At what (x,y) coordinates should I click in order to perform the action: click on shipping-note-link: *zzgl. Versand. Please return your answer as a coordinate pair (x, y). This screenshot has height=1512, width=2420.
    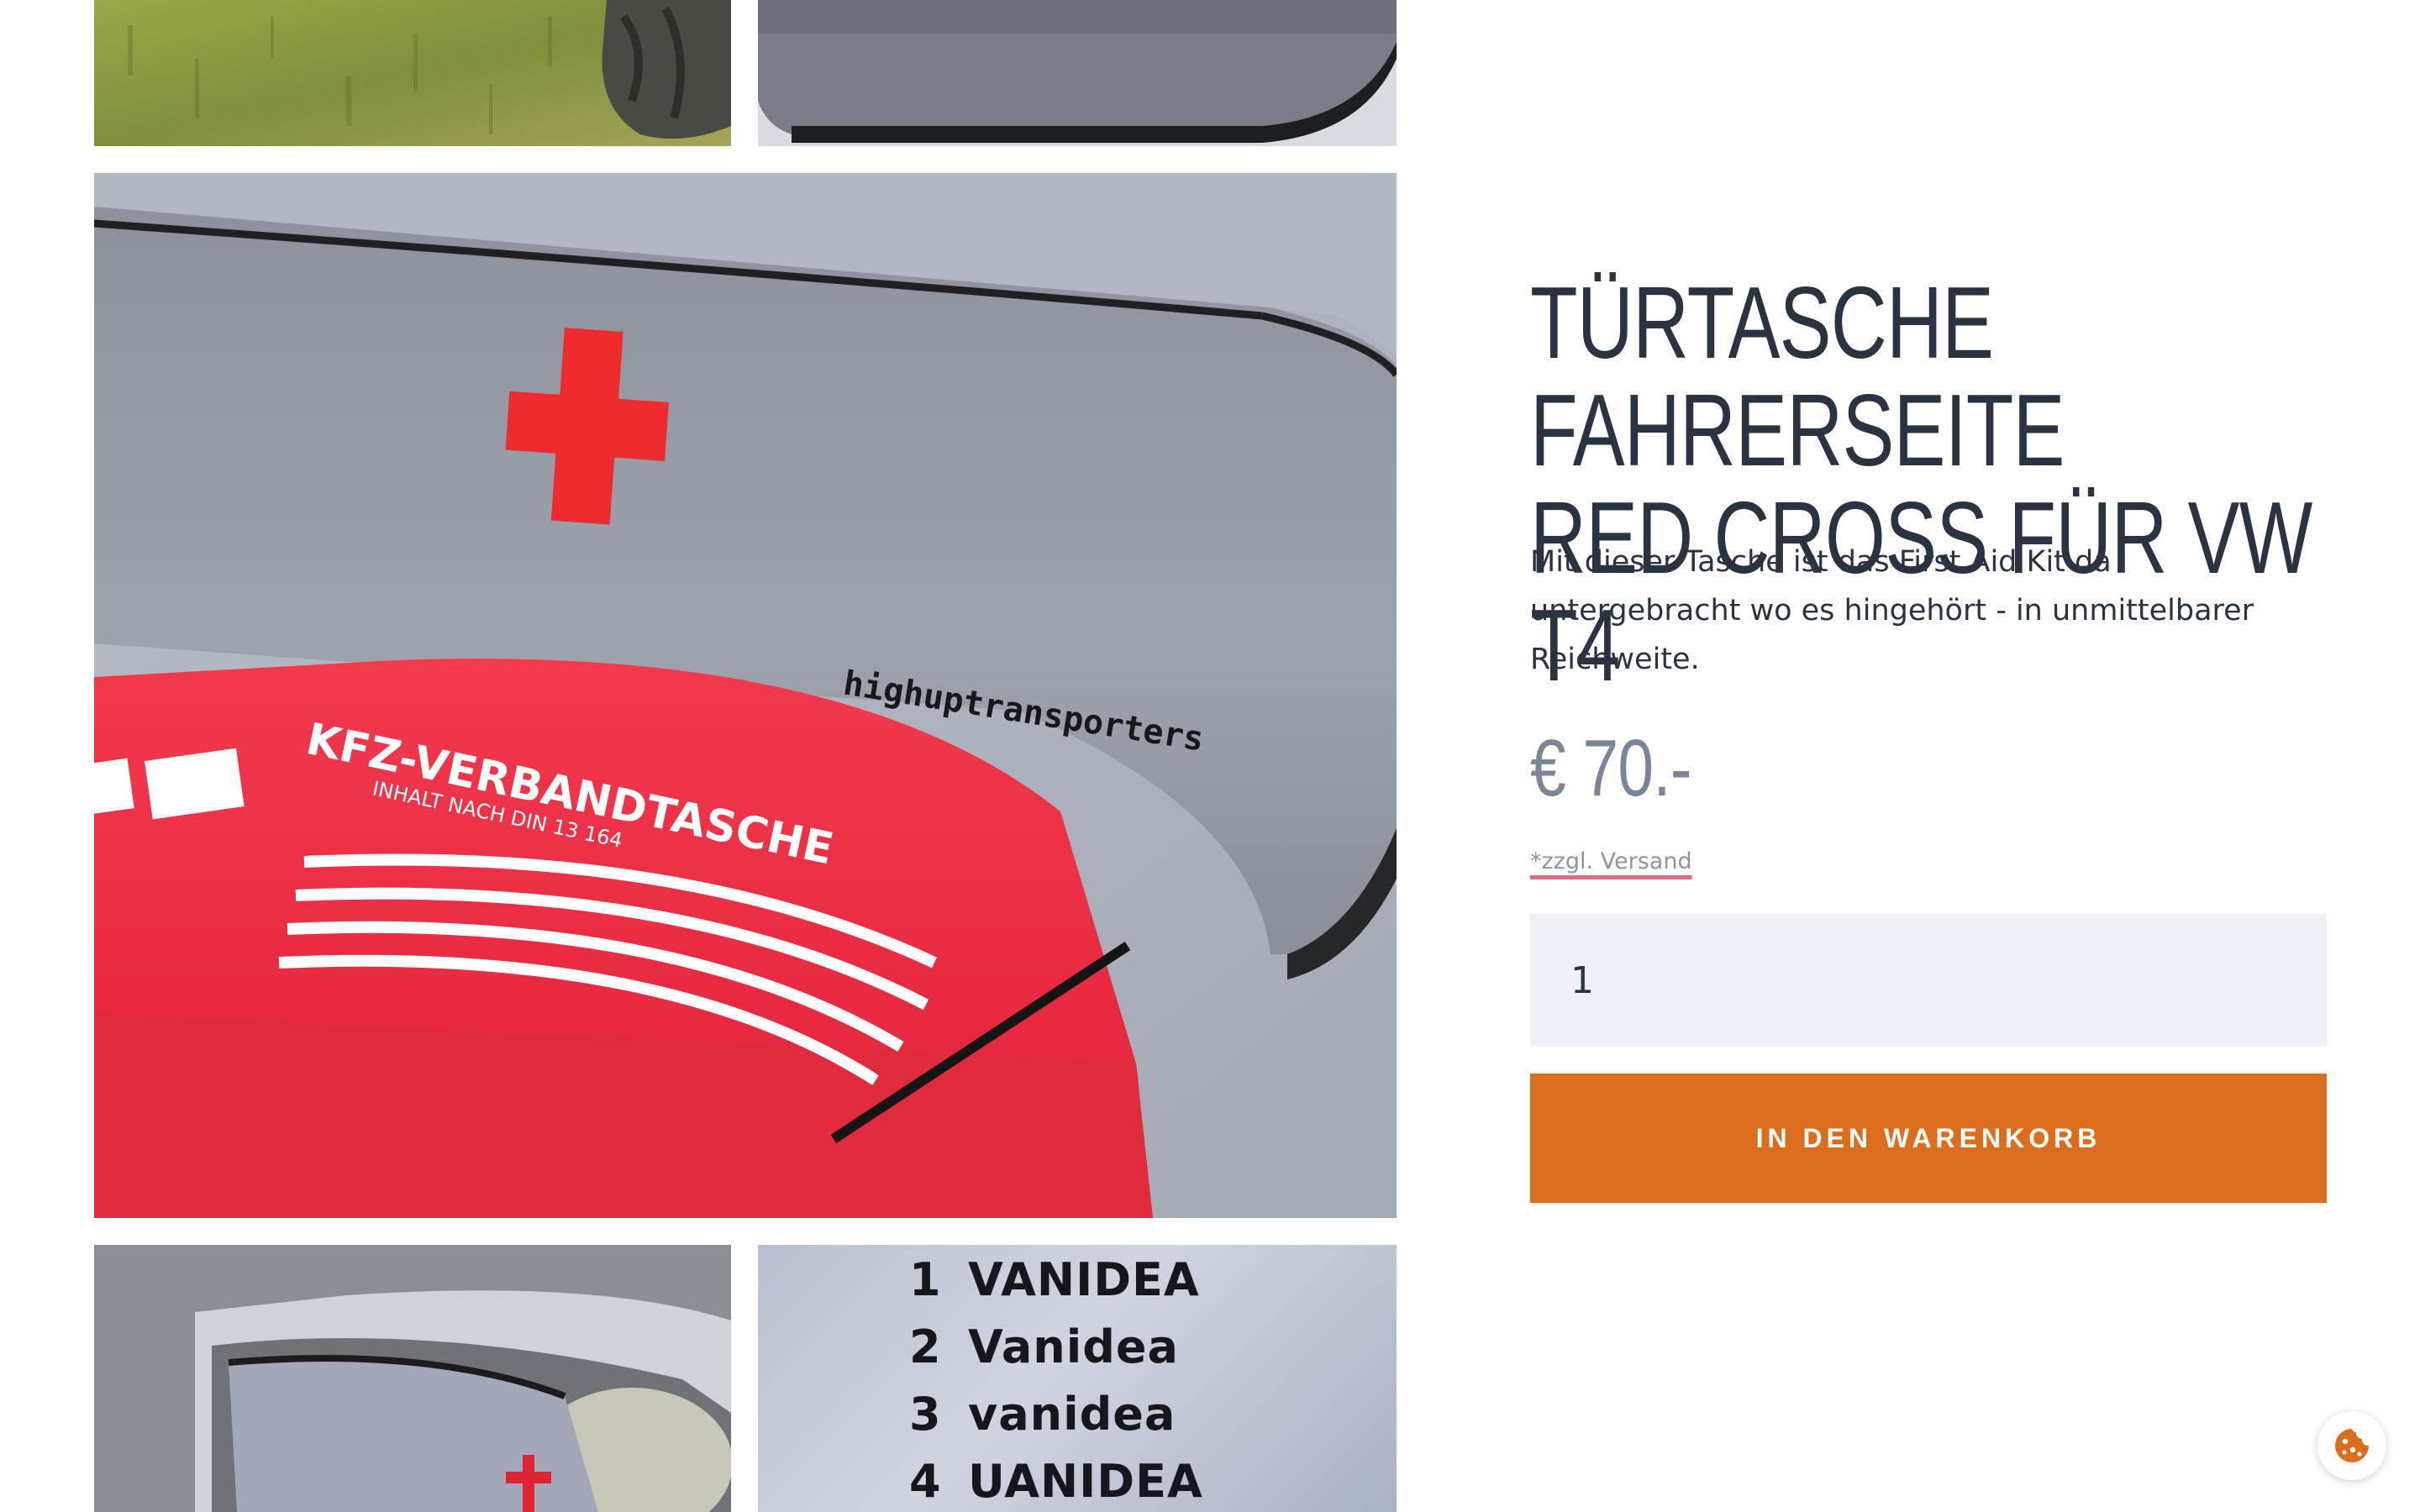
    Looking at the image, I should click on (1611, 861).